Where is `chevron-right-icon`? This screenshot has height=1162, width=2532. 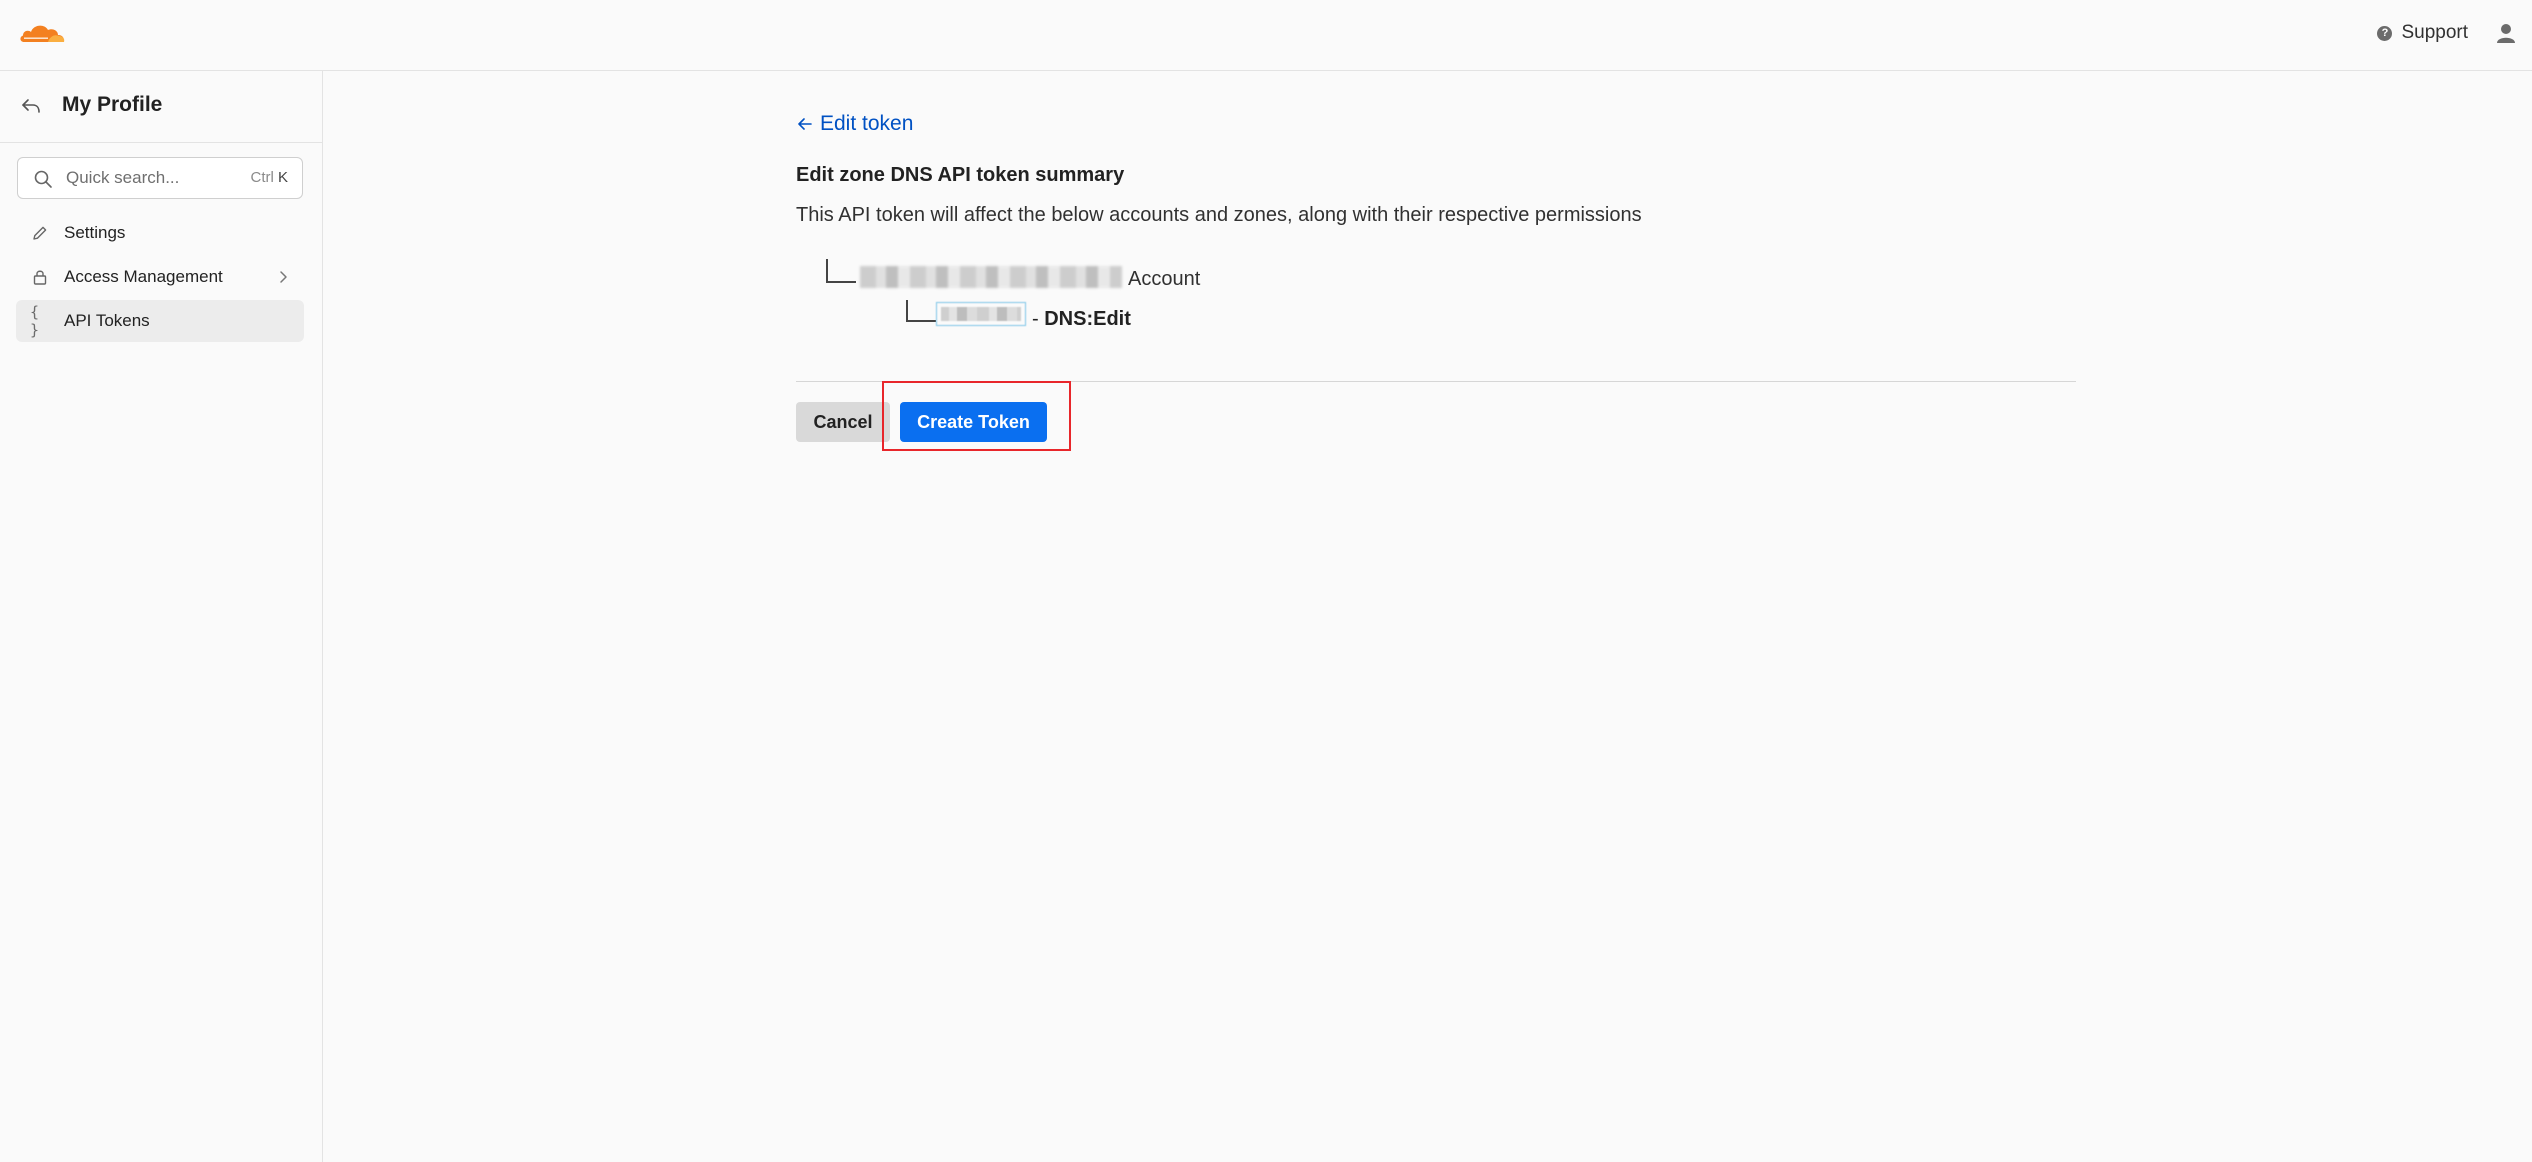 chevron-right-icon is located at coordinates (283, 277).